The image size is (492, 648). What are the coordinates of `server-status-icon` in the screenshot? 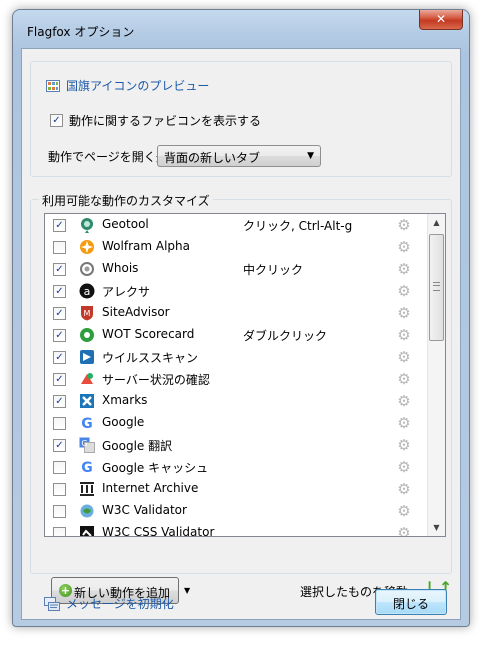 It's located at (87, 379).